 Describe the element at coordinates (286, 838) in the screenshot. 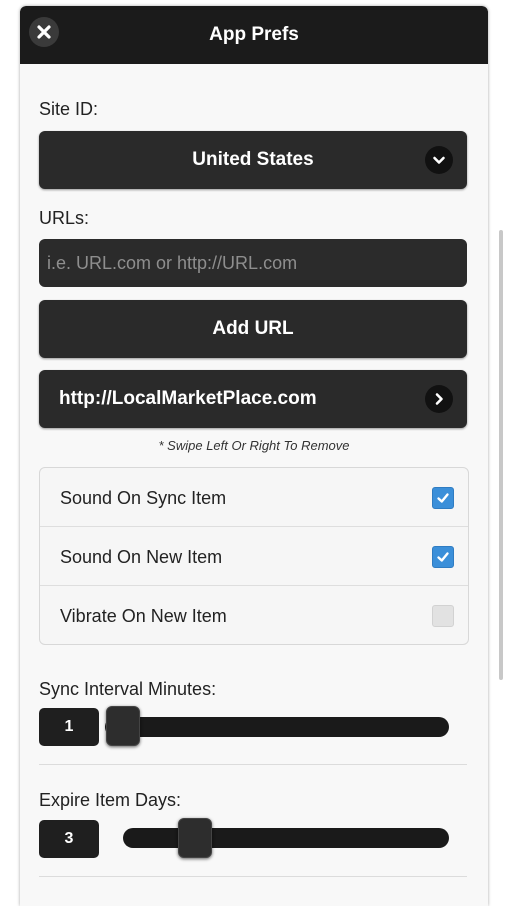

I see `expire-days-slider-track` at that location.